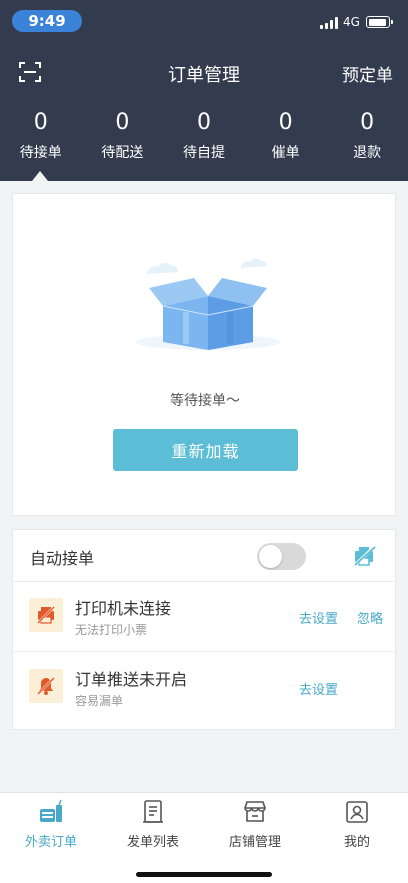  Describe the element at coordinates (367, 153) in the screenshot. I see `tab-label: 退款` at that location.